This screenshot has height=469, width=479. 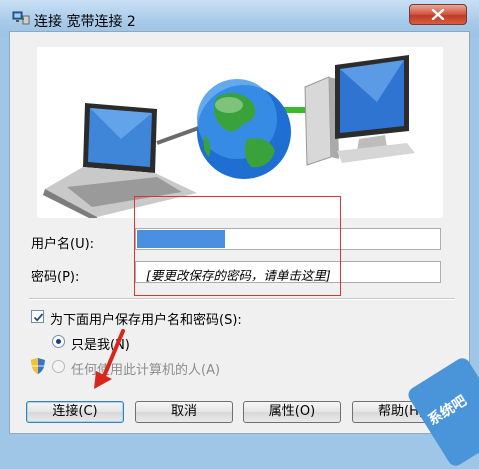 I want to click on close-button, so click(x=438, y=14).